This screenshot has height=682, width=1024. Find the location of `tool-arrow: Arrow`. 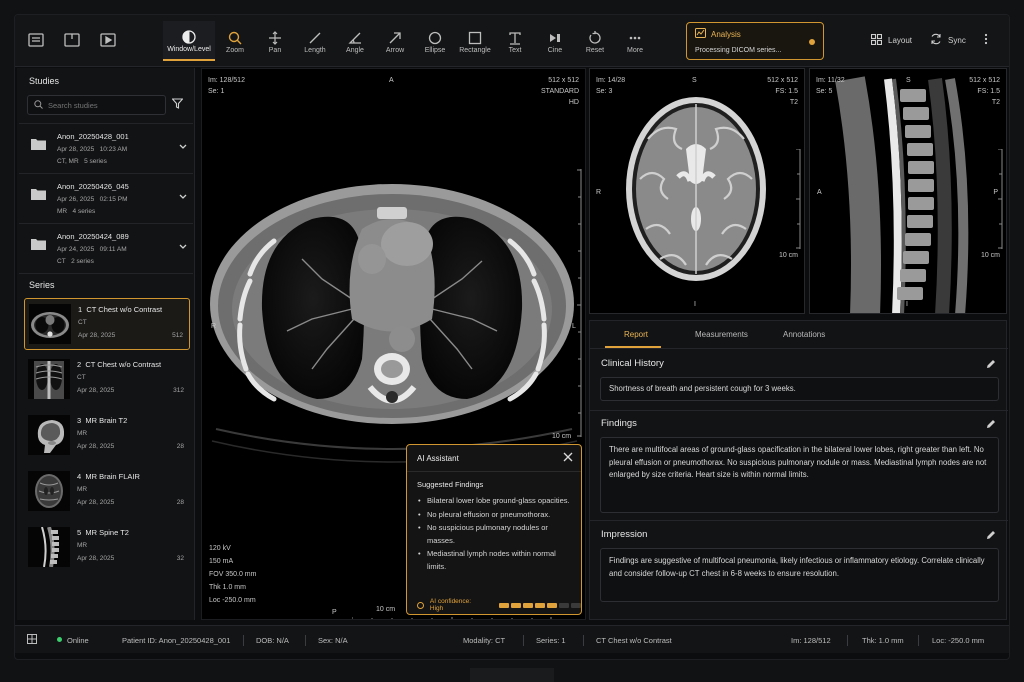

tool-arrow: Arrow is located at coordinates (395, 41).